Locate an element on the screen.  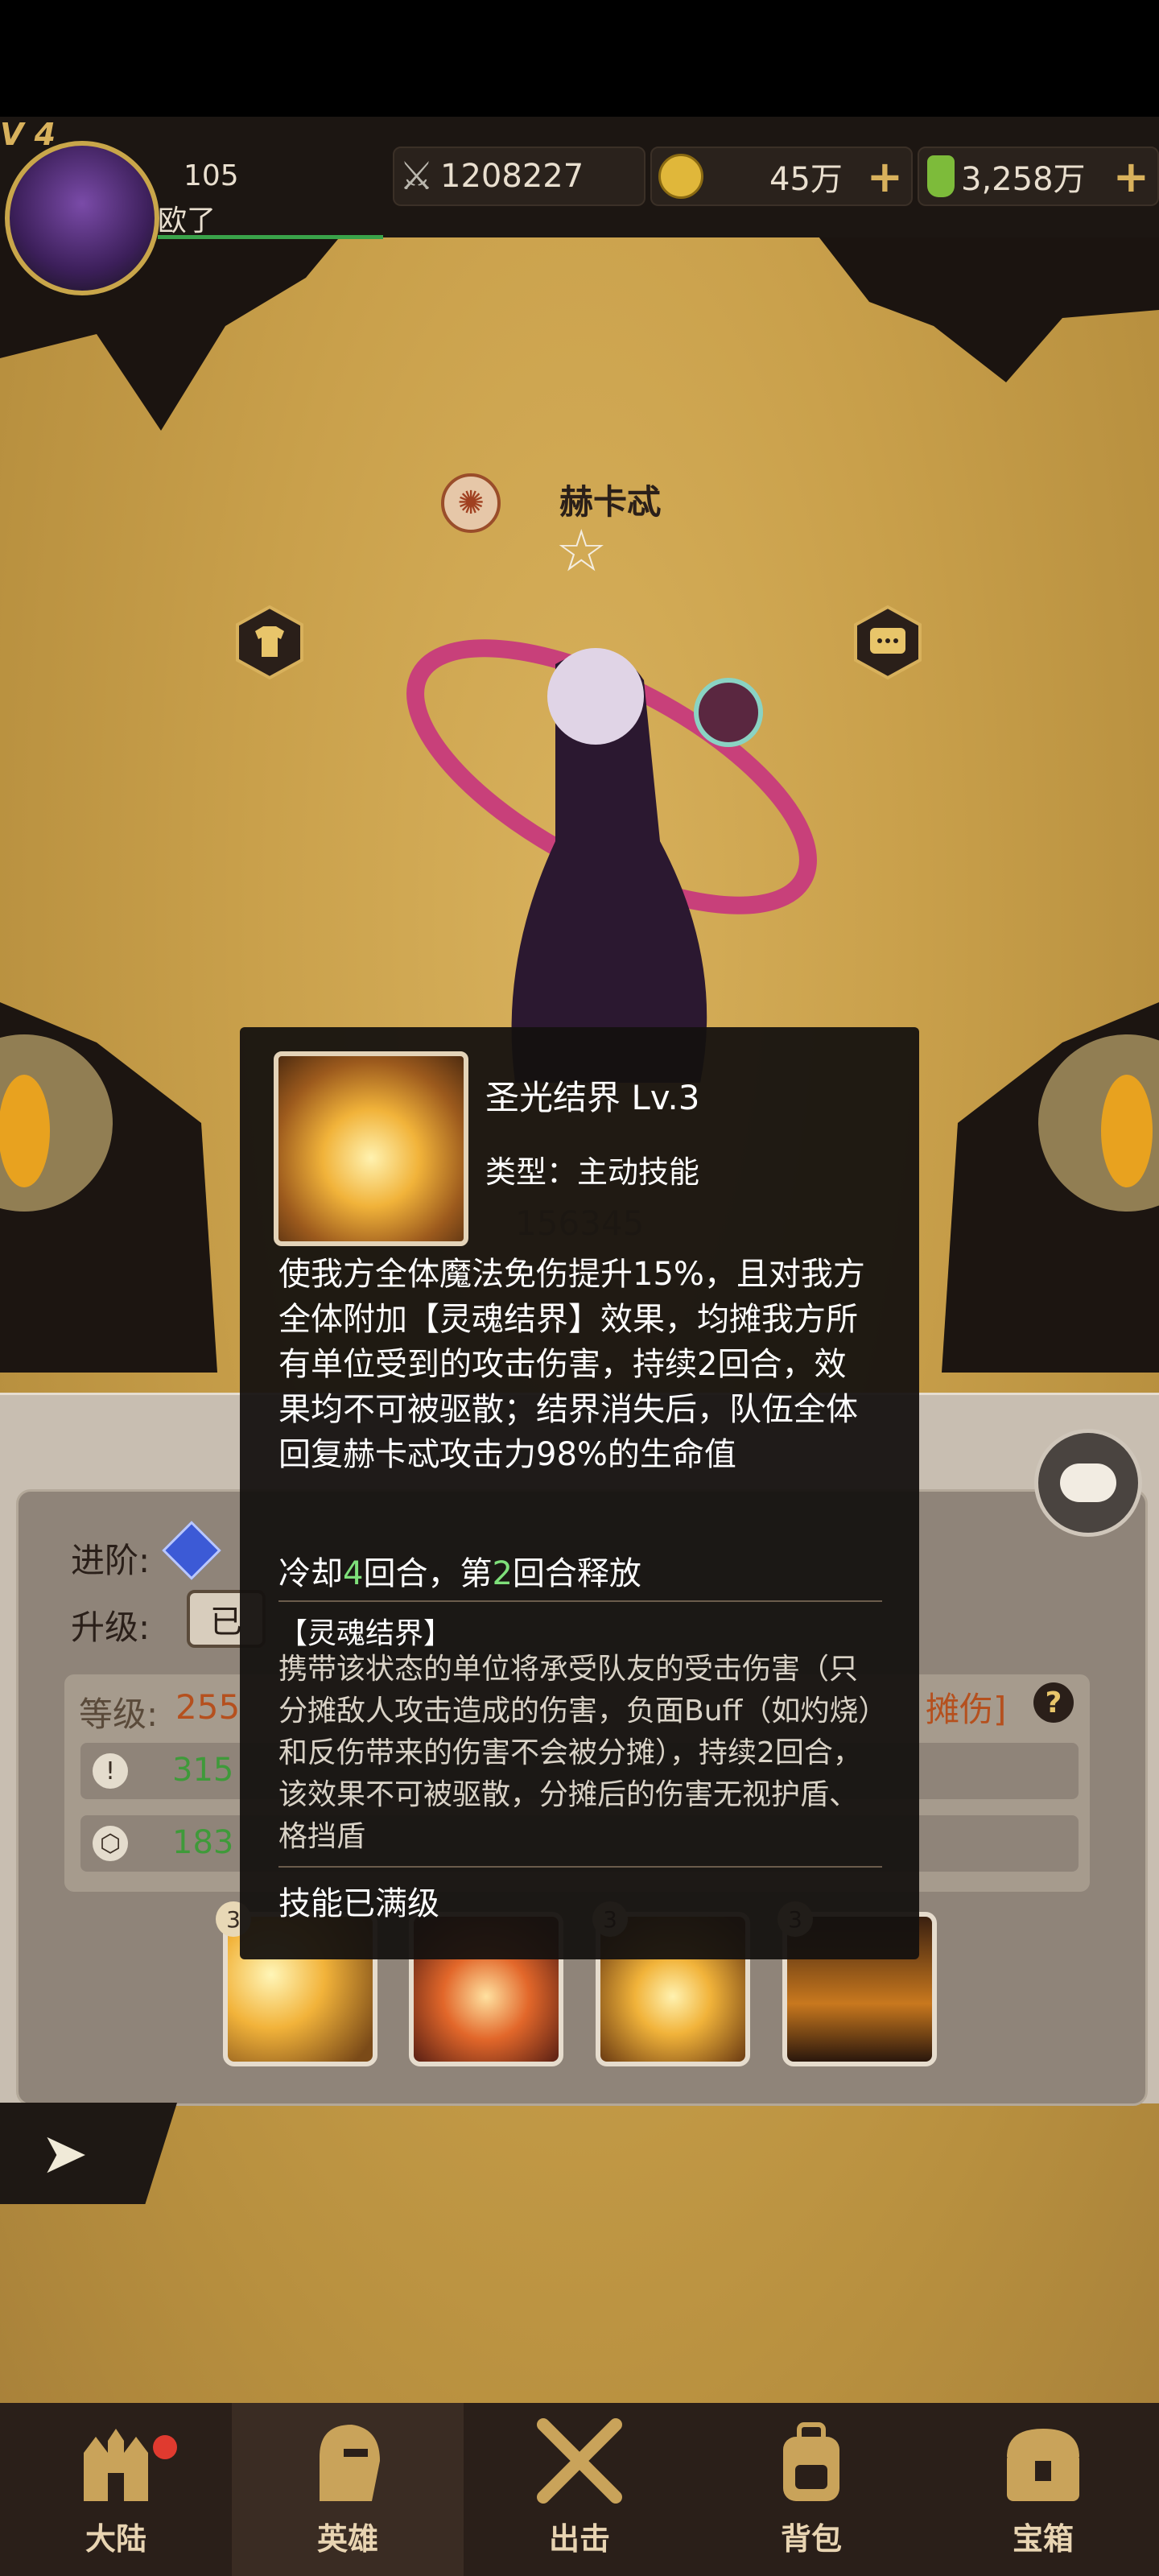
power-display: ⚔ 1208227 is located at coordinates (519, 176).